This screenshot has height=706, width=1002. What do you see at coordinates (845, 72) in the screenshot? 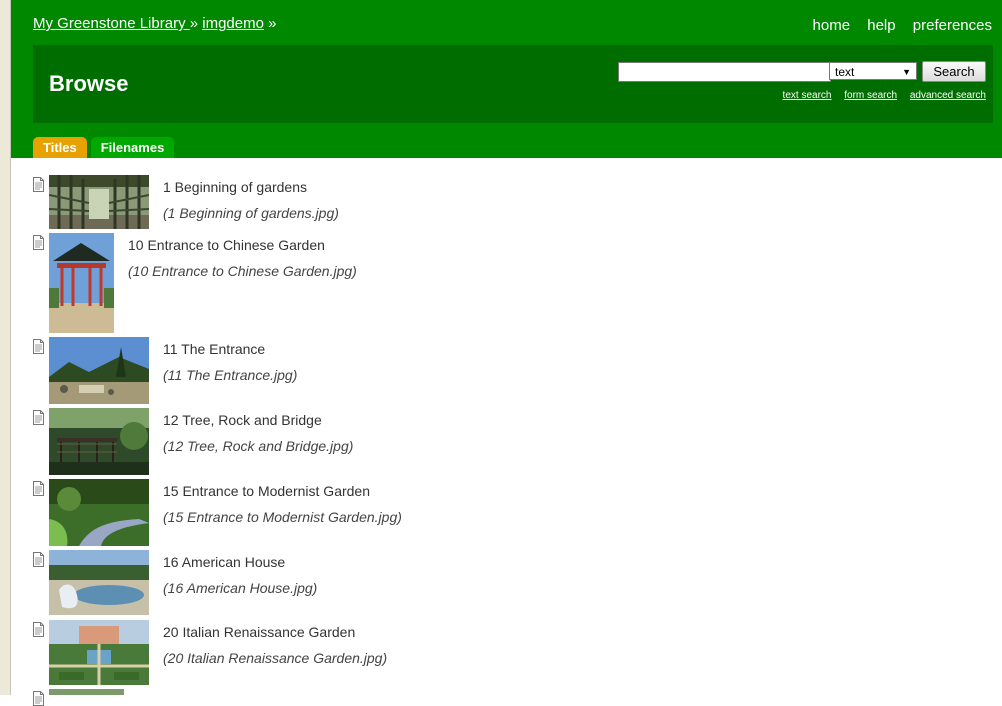
I see `search-type-value: text` at bounding box center [845, 72].